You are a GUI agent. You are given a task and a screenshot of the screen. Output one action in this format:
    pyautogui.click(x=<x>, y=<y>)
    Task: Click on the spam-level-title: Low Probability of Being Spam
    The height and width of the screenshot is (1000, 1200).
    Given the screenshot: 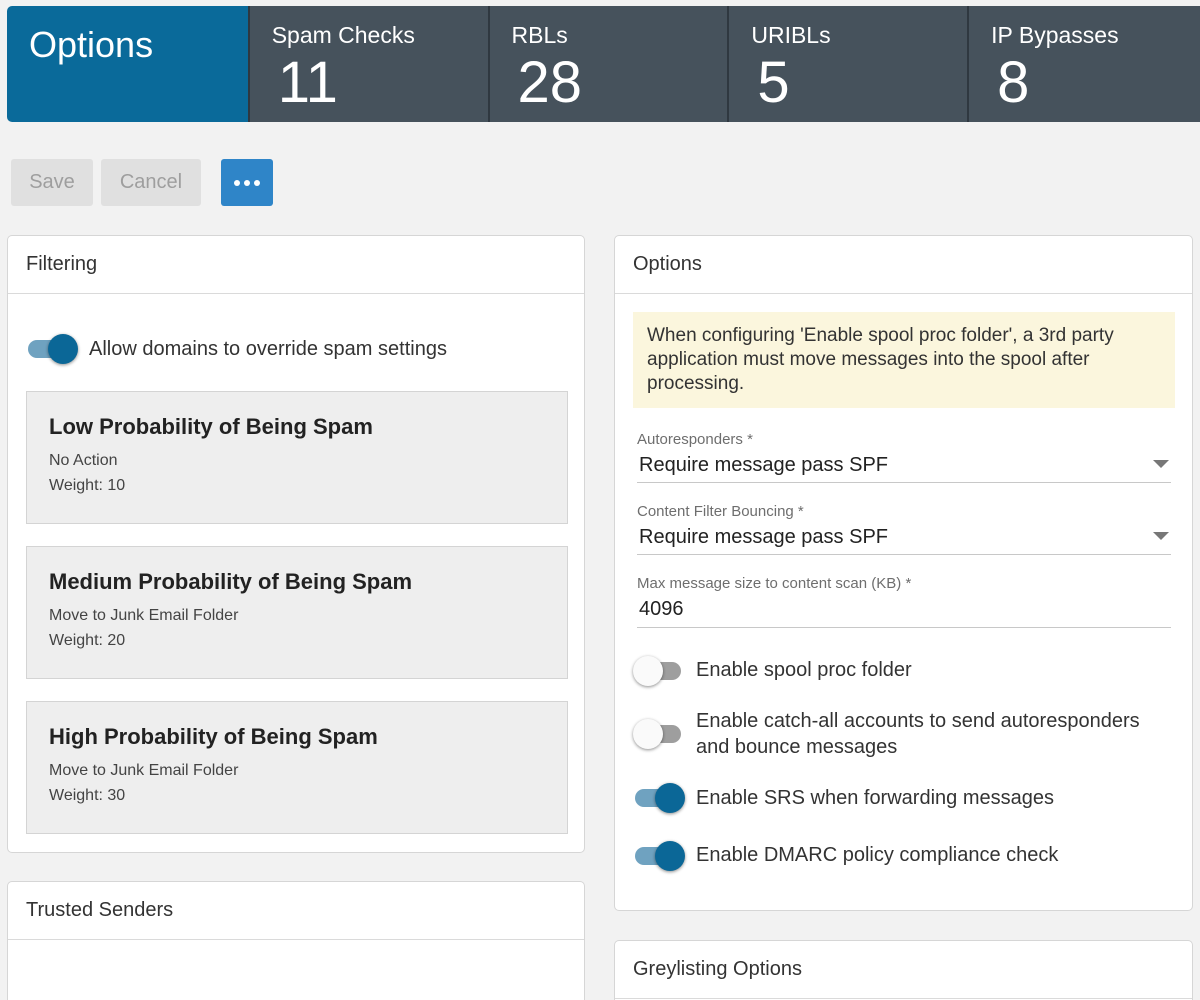 What is the action you would take?
    pyautogui.click(x=211, y=426)
    